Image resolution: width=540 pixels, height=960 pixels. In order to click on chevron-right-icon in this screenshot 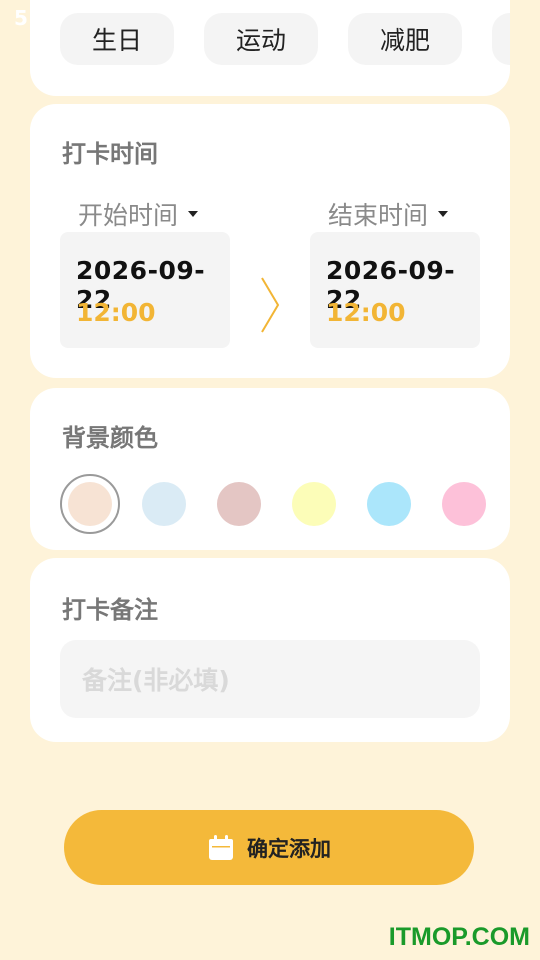, I will do `click(270, 305)`.